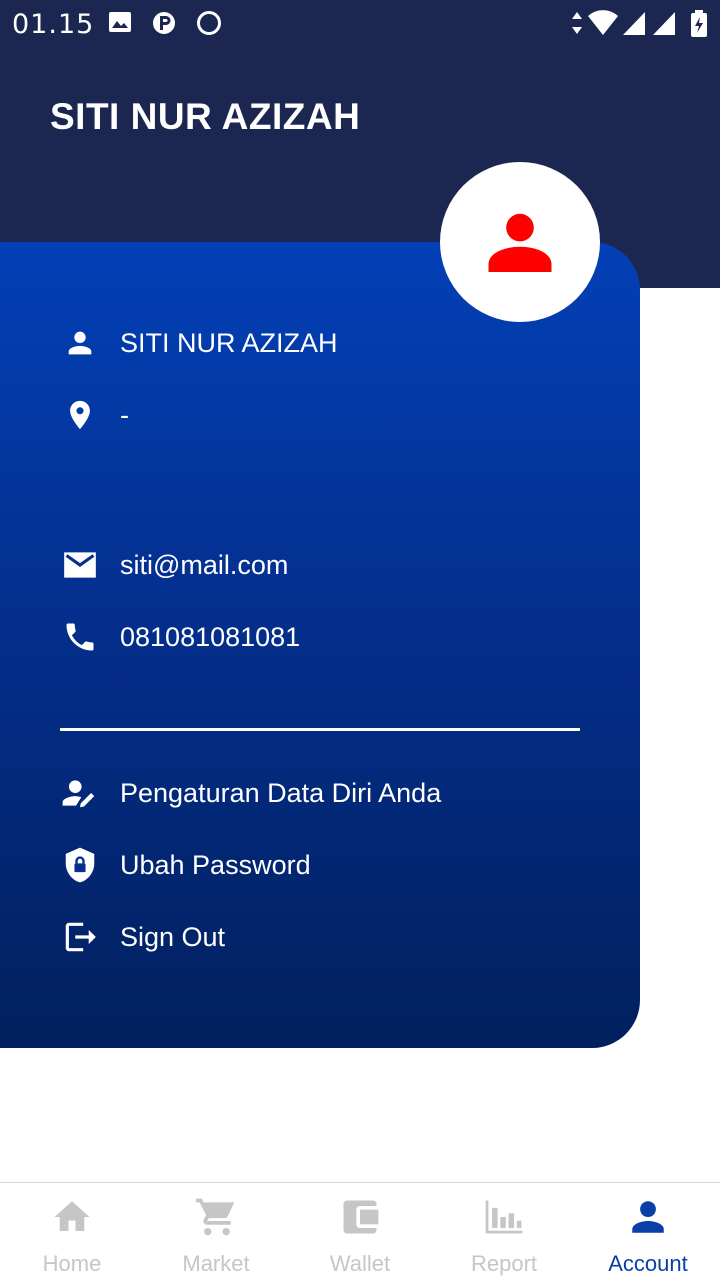  What do you see at coordinates (80, 793) in the screenshot?
I see `person-edit-icon` at bounding box center [80, 793].